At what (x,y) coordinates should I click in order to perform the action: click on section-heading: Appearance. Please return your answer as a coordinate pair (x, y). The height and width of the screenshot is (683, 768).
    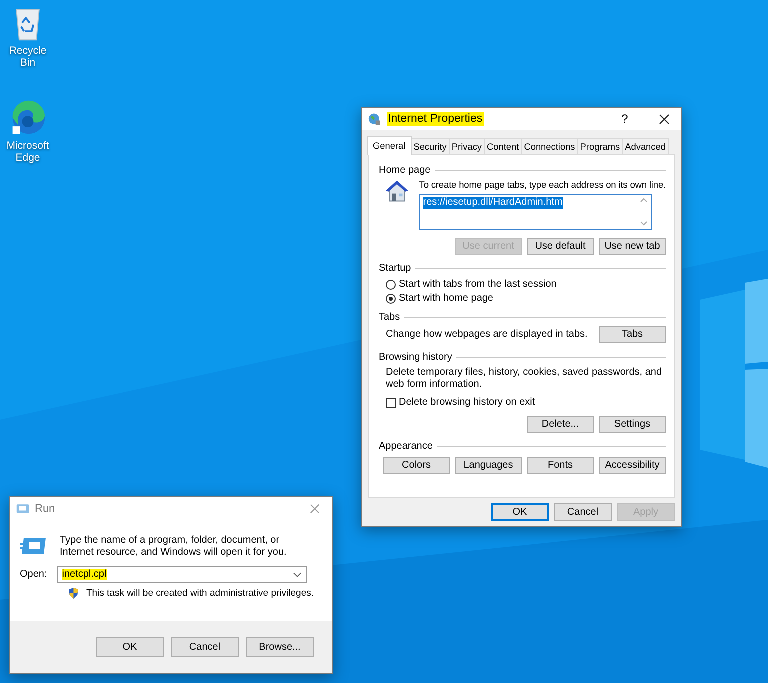
    Looking at the image, I should click on (406, 446).